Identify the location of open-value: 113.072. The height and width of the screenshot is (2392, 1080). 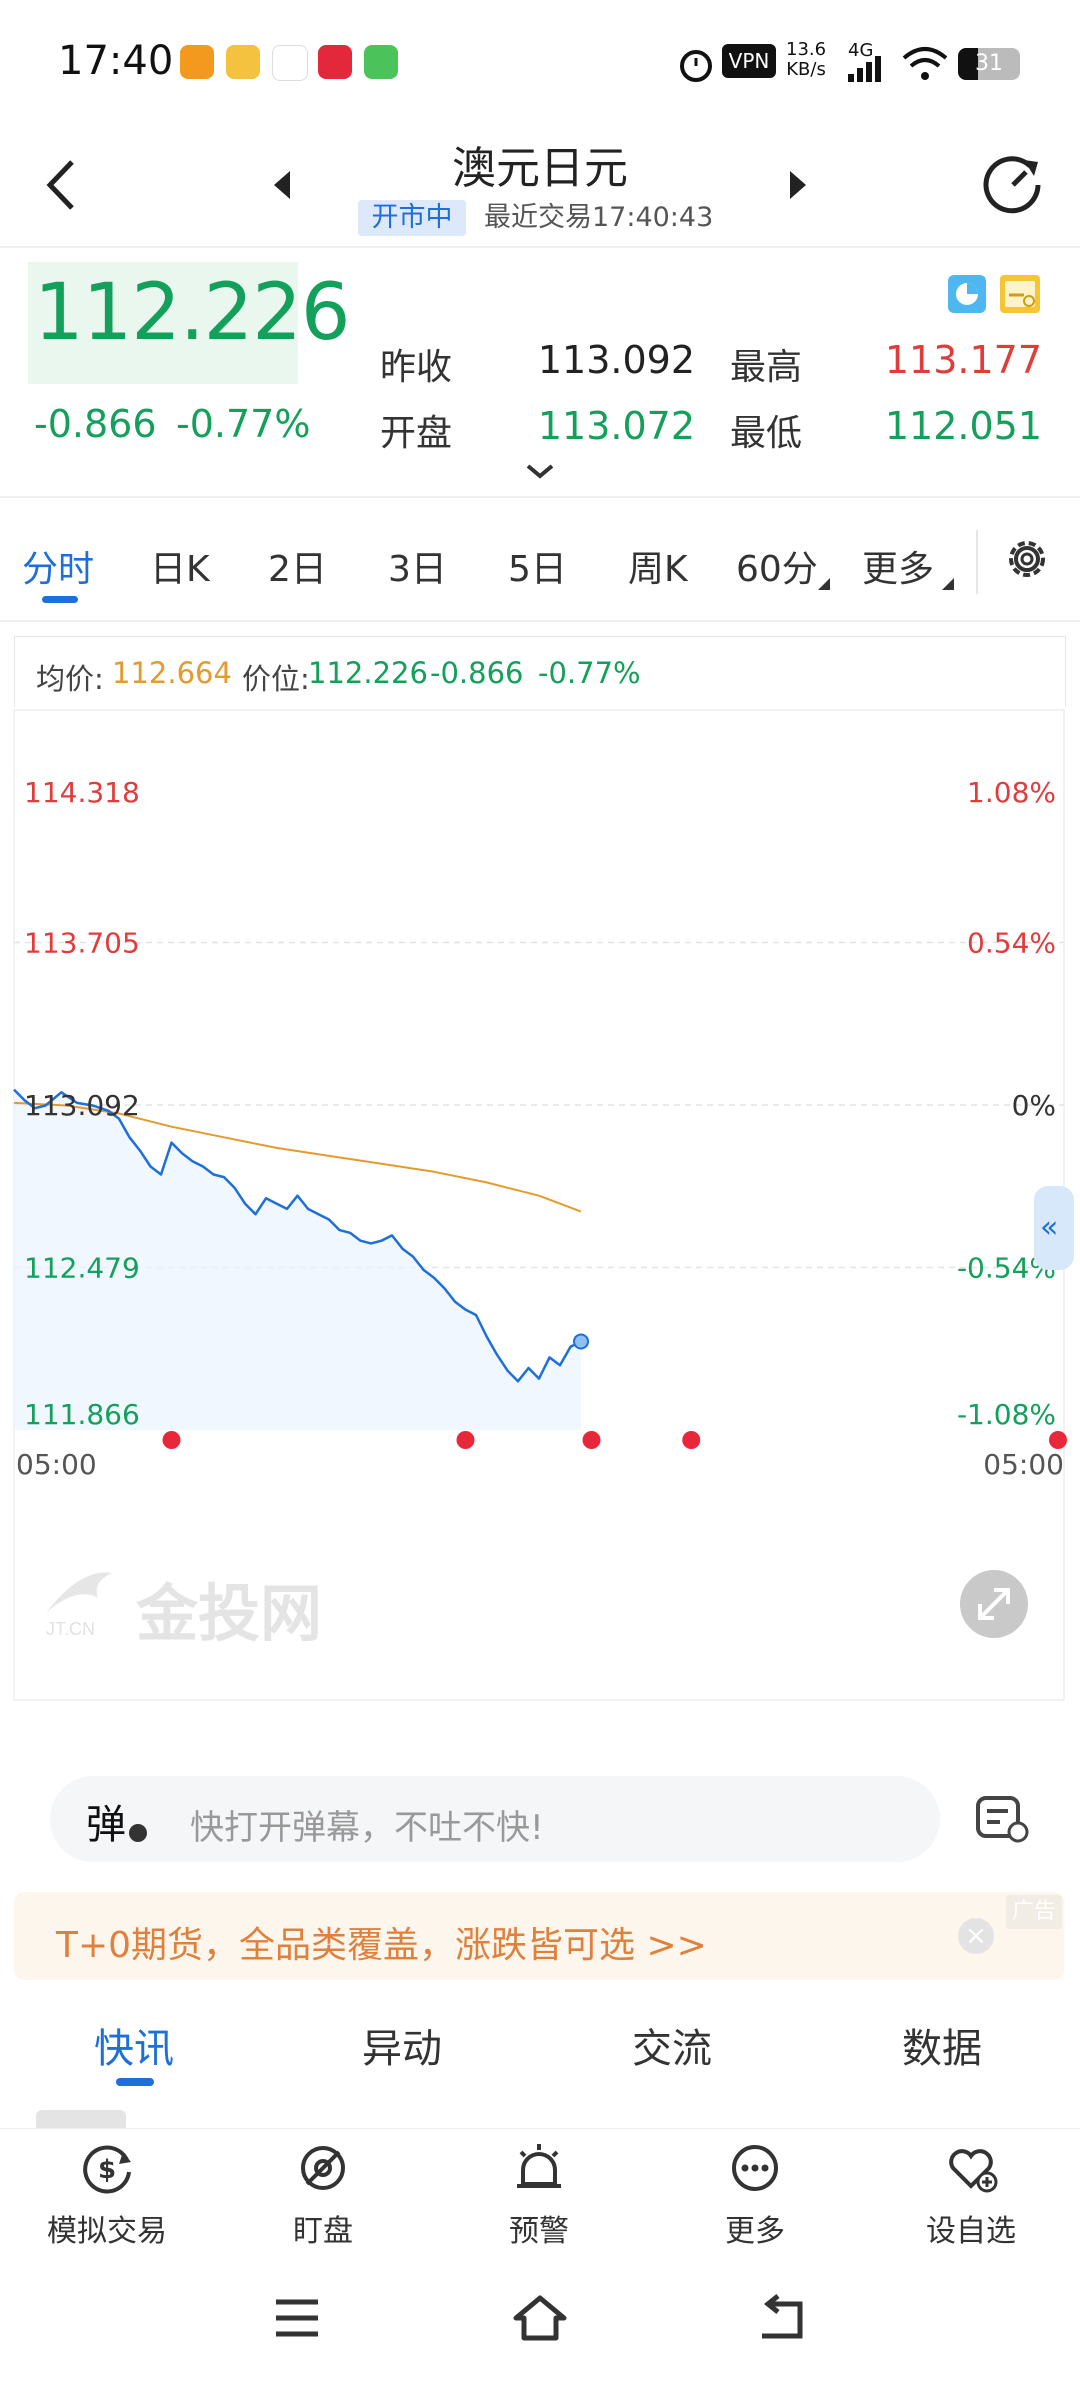
(616, 426).